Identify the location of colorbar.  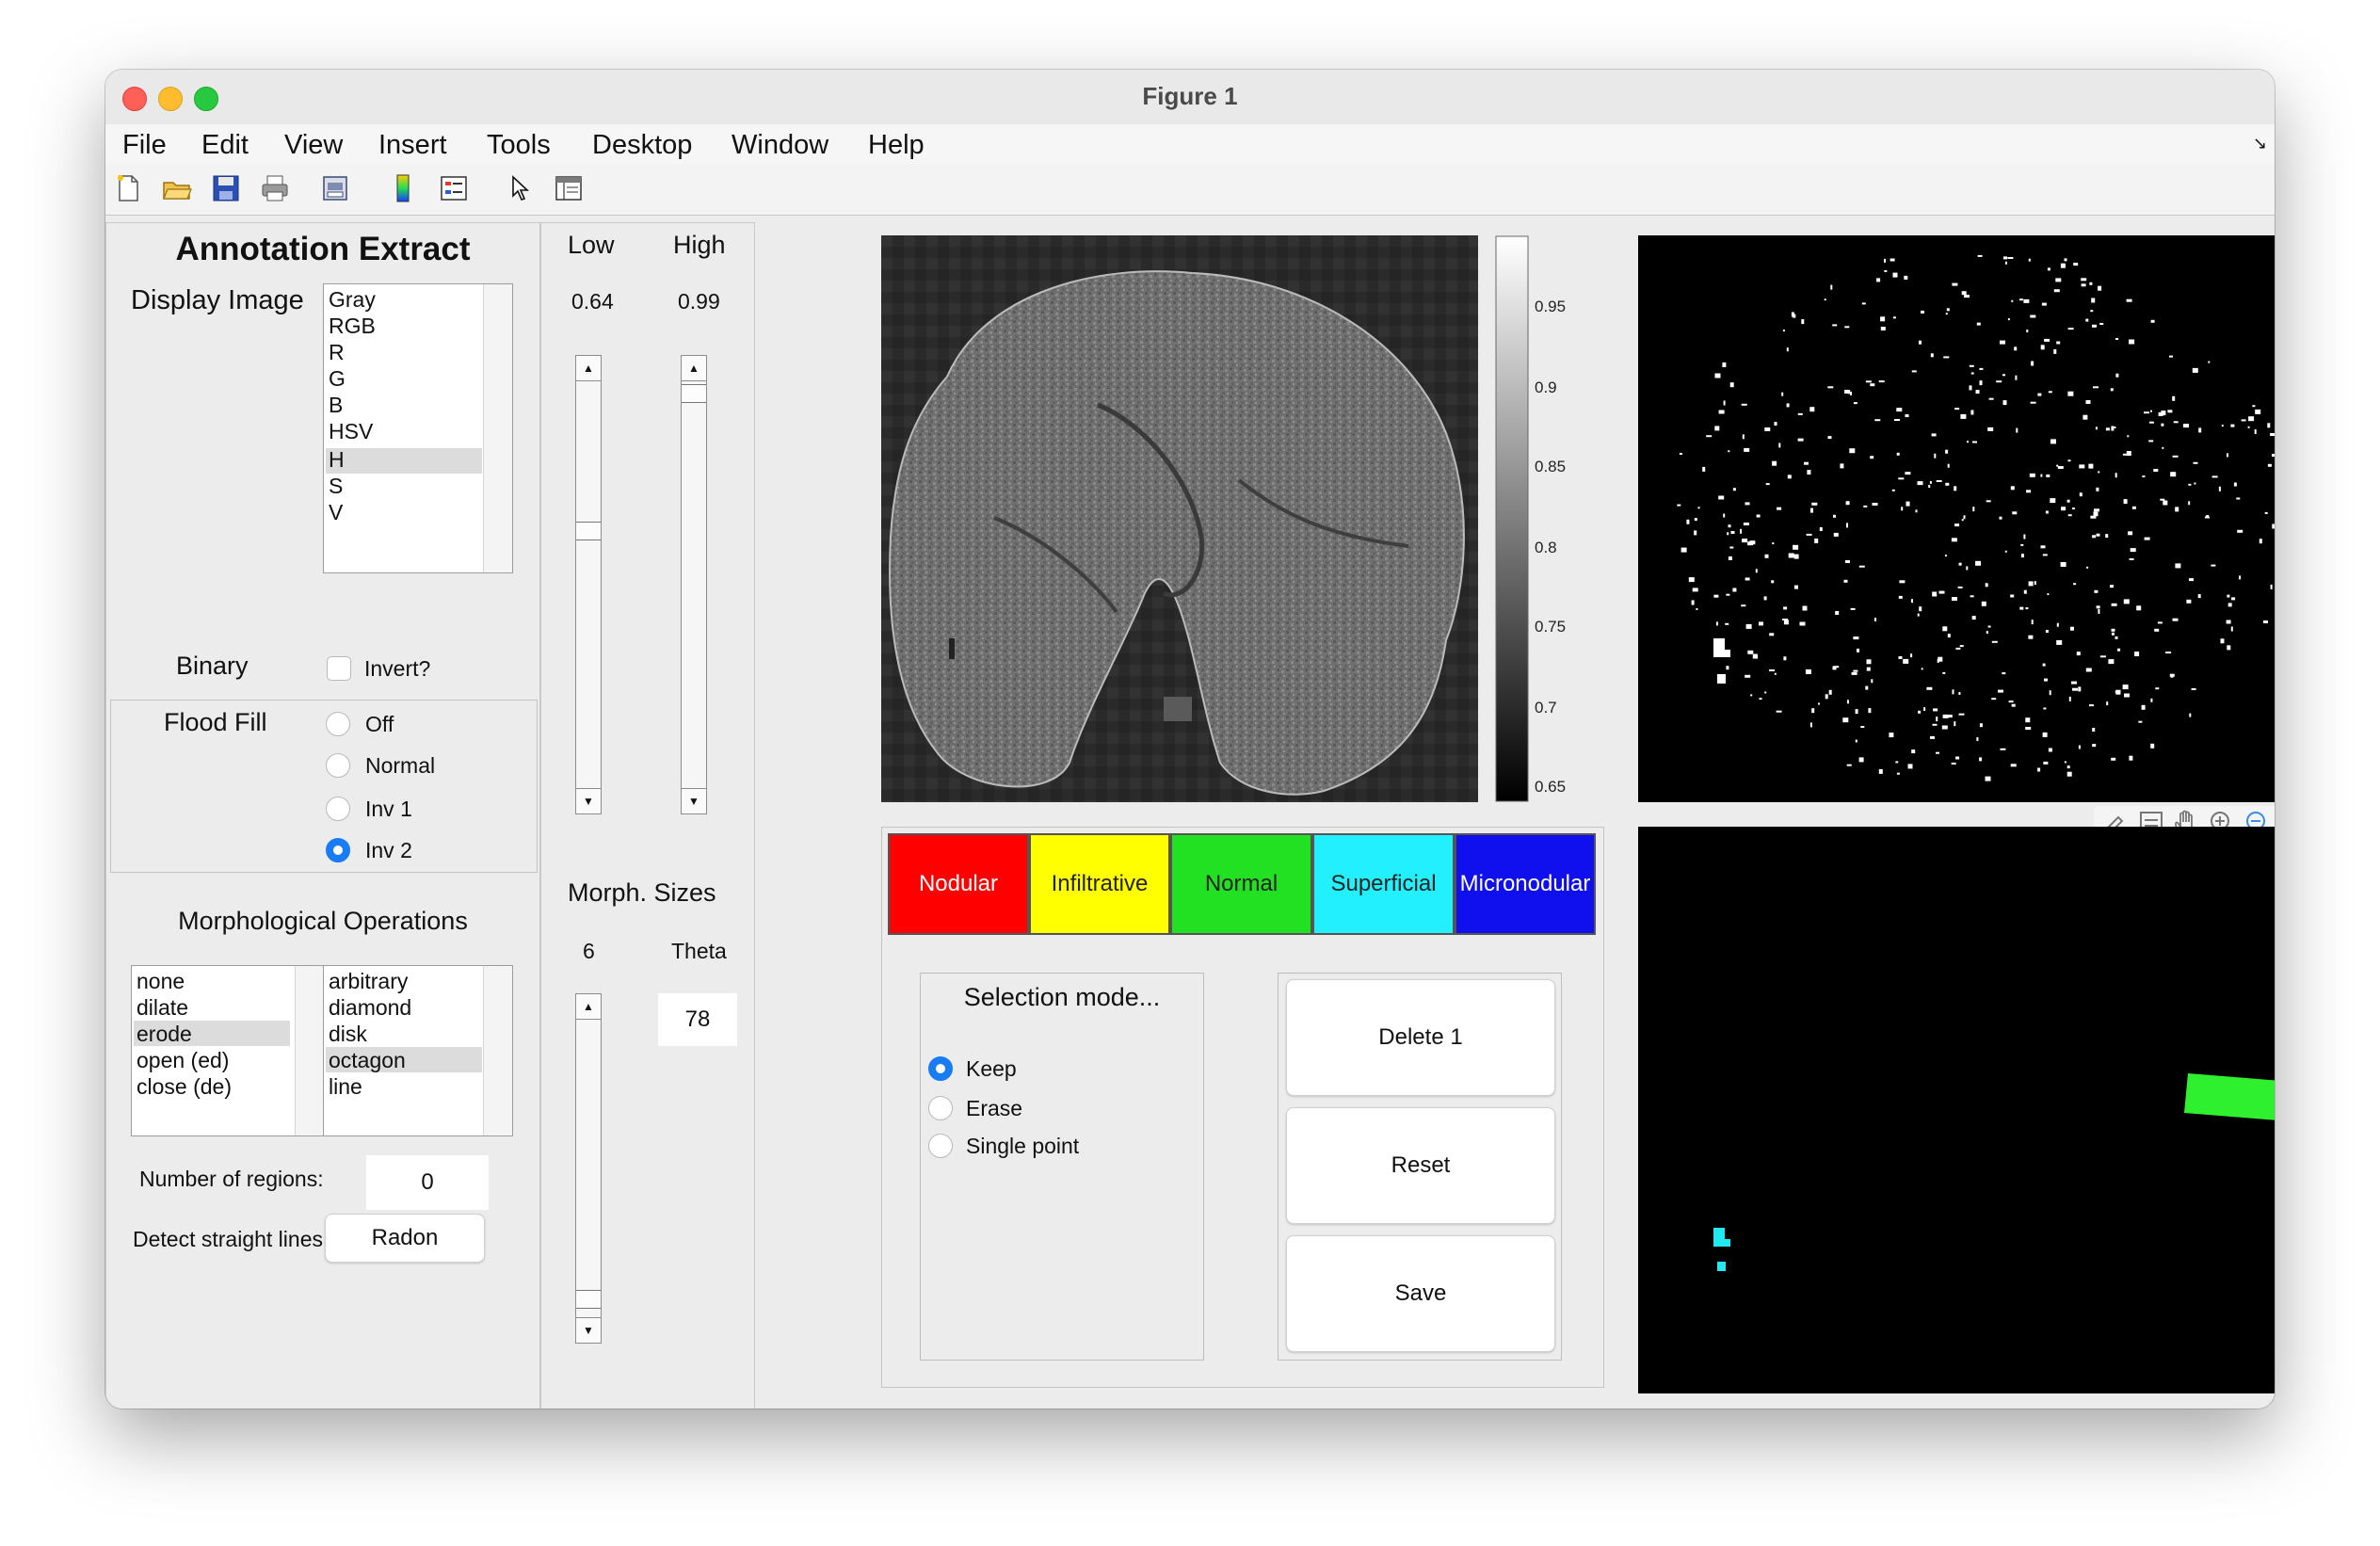
(1512, 518).